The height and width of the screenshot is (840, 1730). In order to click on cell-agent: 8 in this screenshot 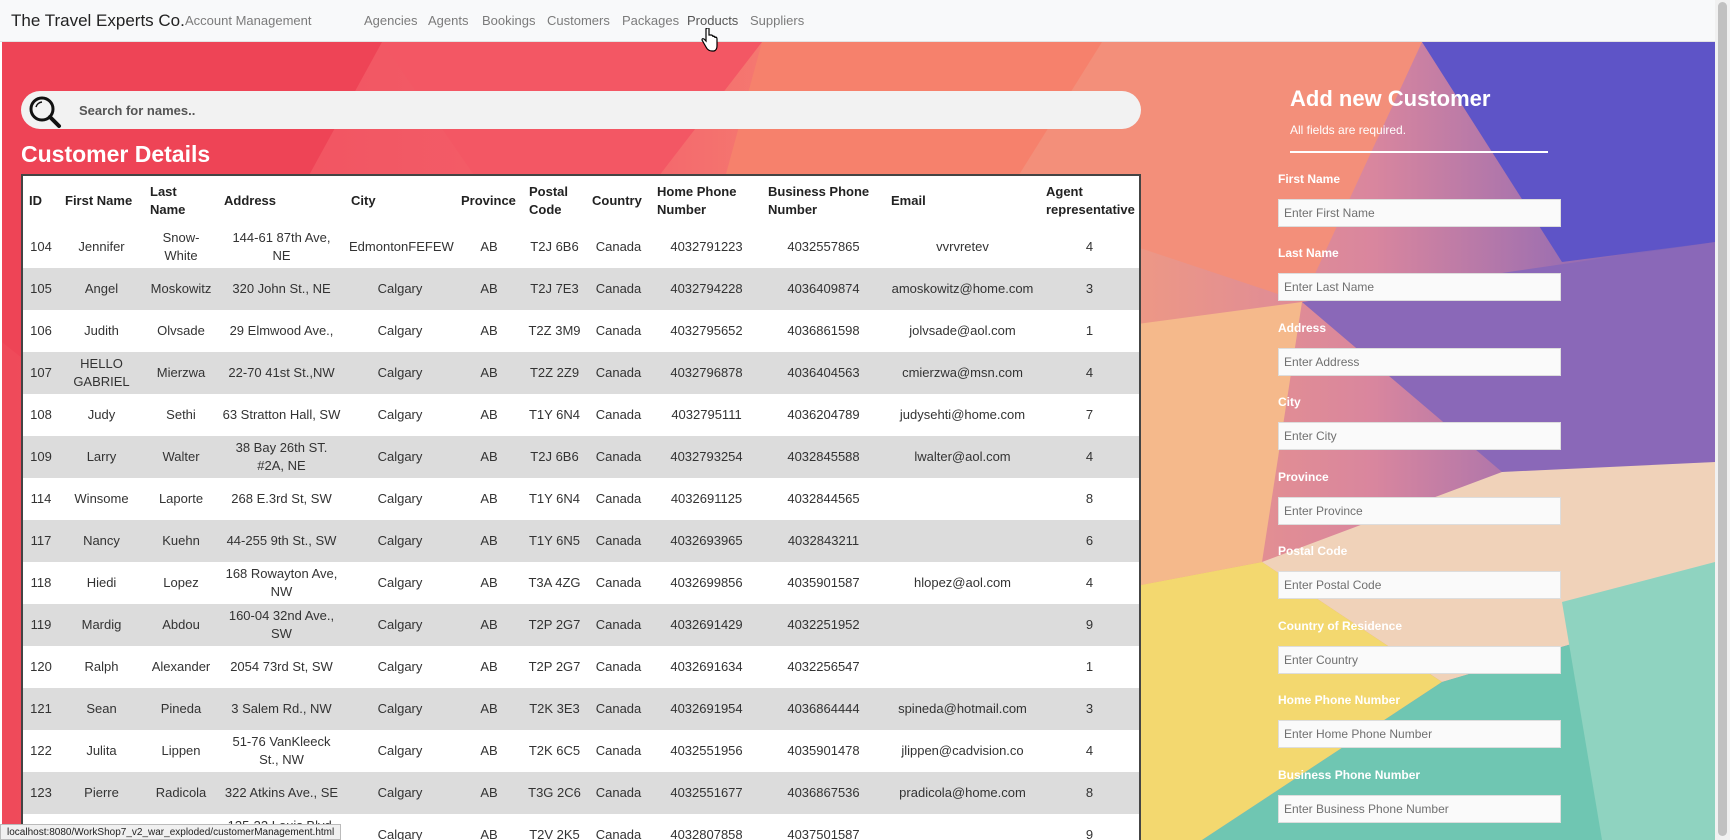, I will do `click(1089, 793)`.